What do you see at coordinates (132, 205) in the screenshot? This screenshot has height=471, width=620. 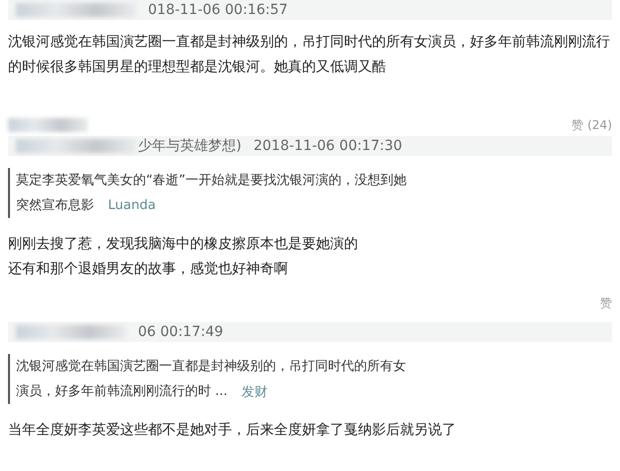 I see `quote-author-link: Luanda` at bounding box center [132, 205].